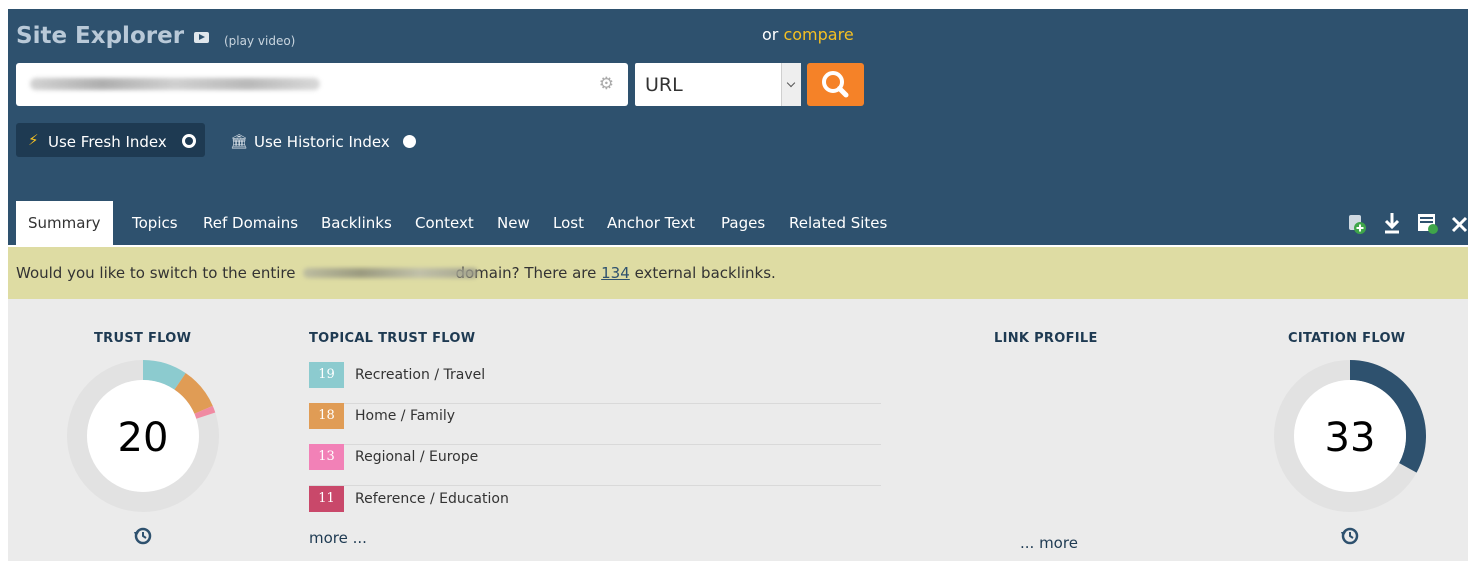 This screenshot has width=1472, height=568. I want to click on chevron-down-icon, so click(791, 84).